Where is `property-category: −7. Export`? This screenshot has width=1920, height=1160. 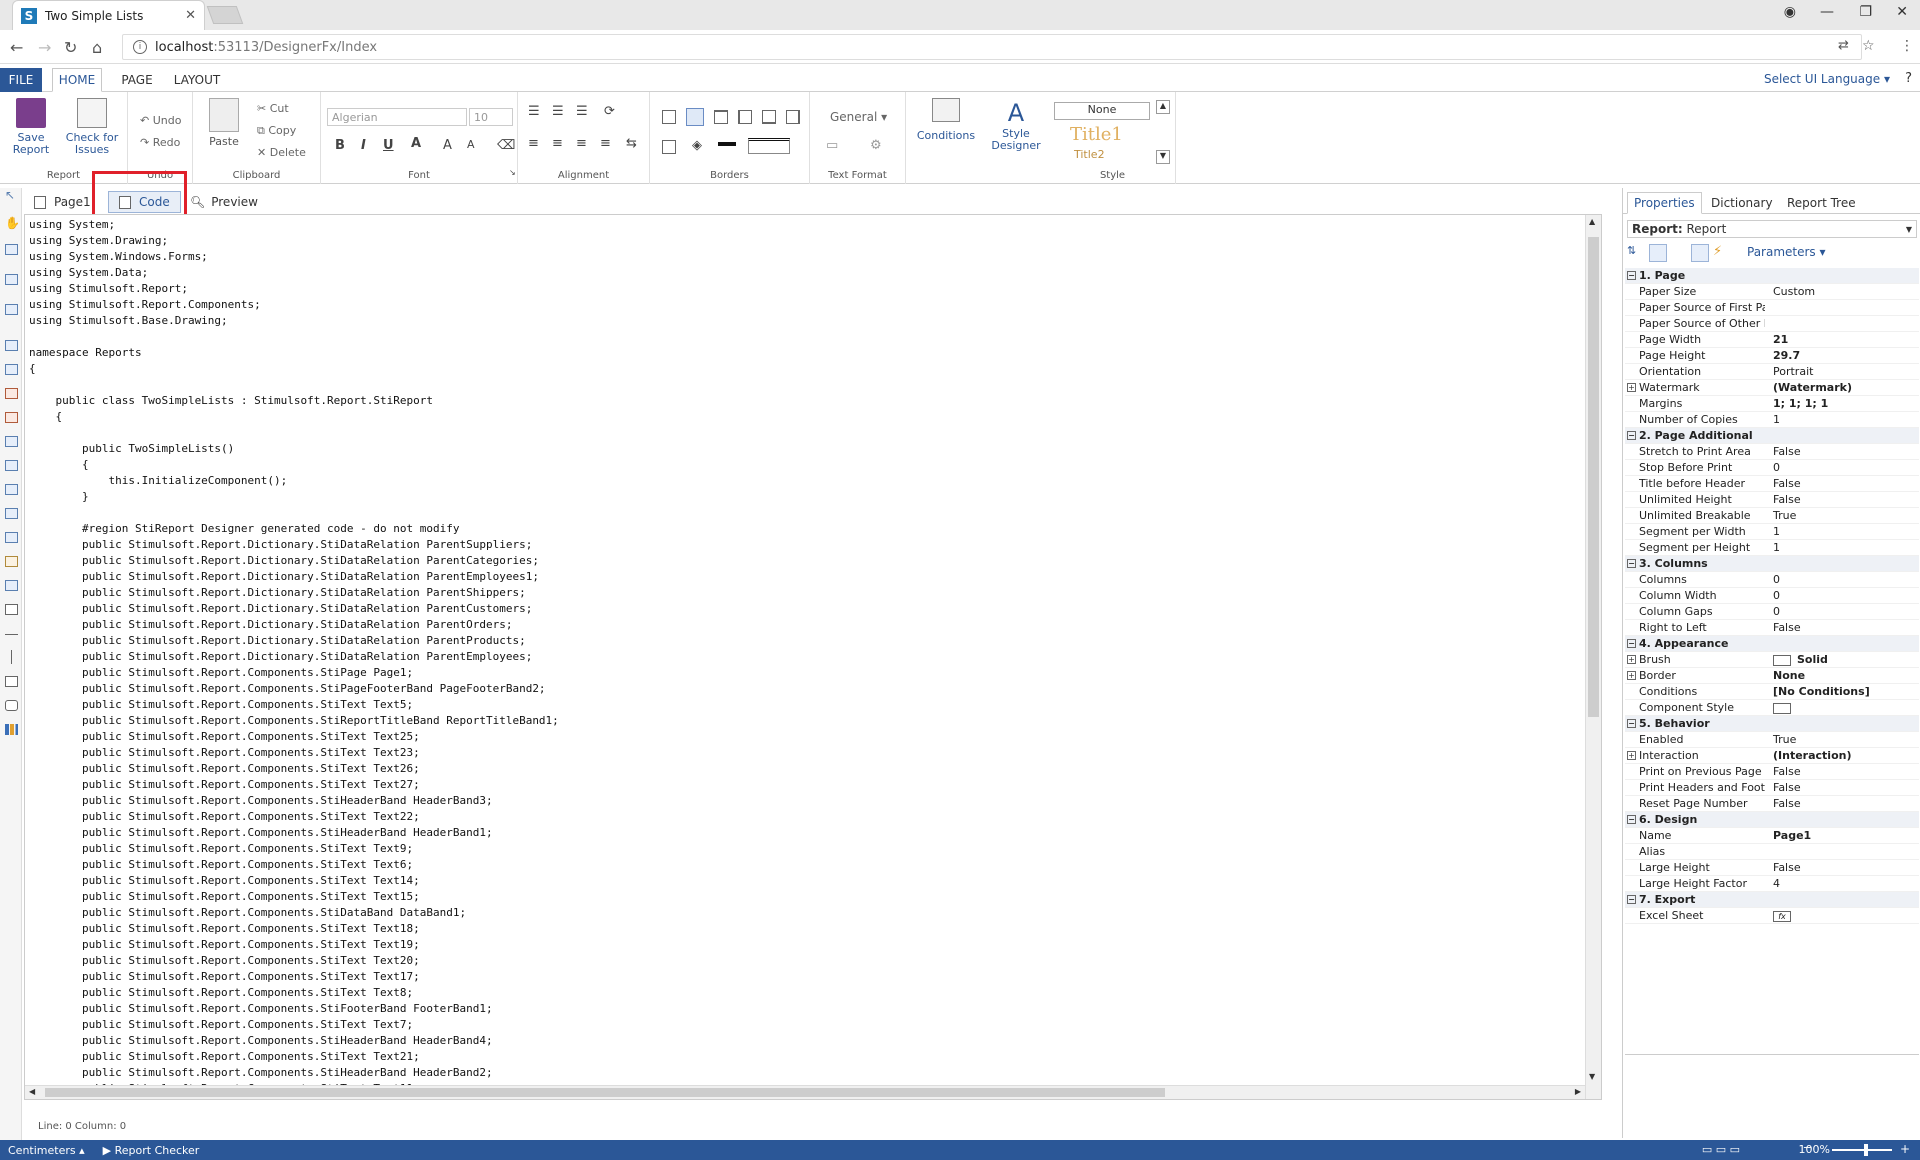
property-category: −7. Export is located at coordinates (1772, 900).